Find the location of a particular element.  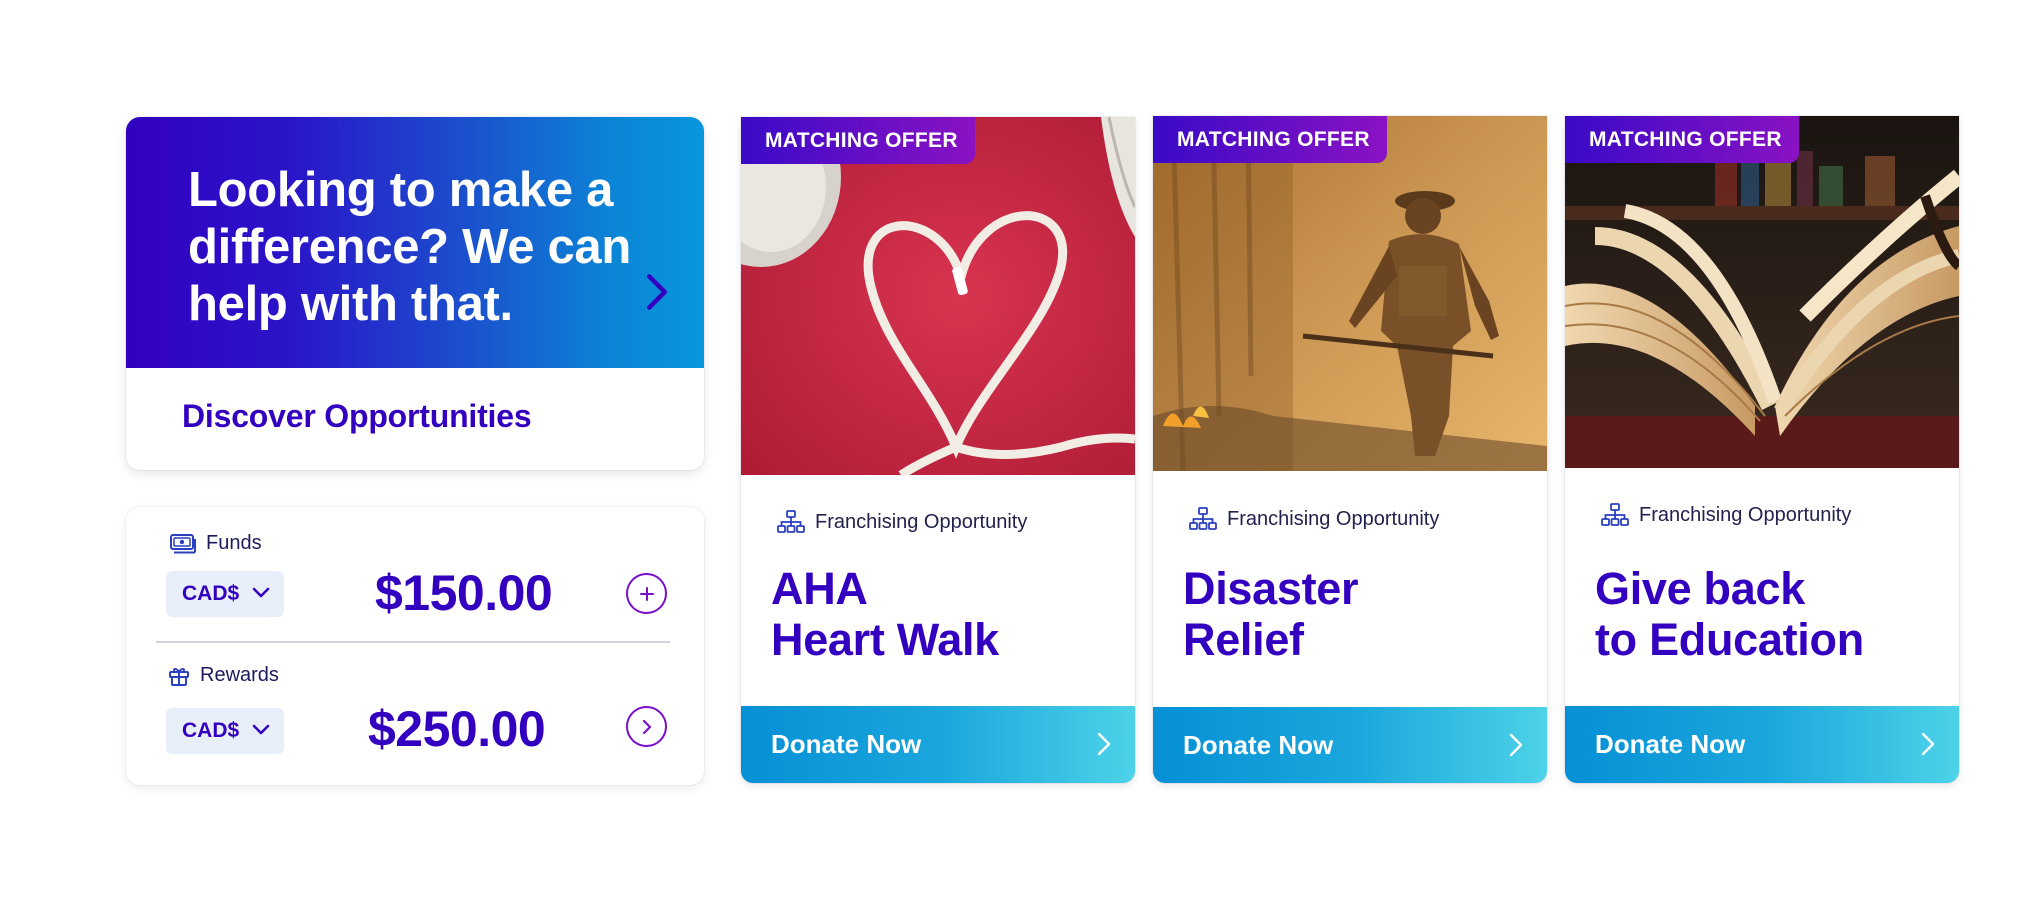

opportunity-image-heart-walk is located at coordinates (938, 296).